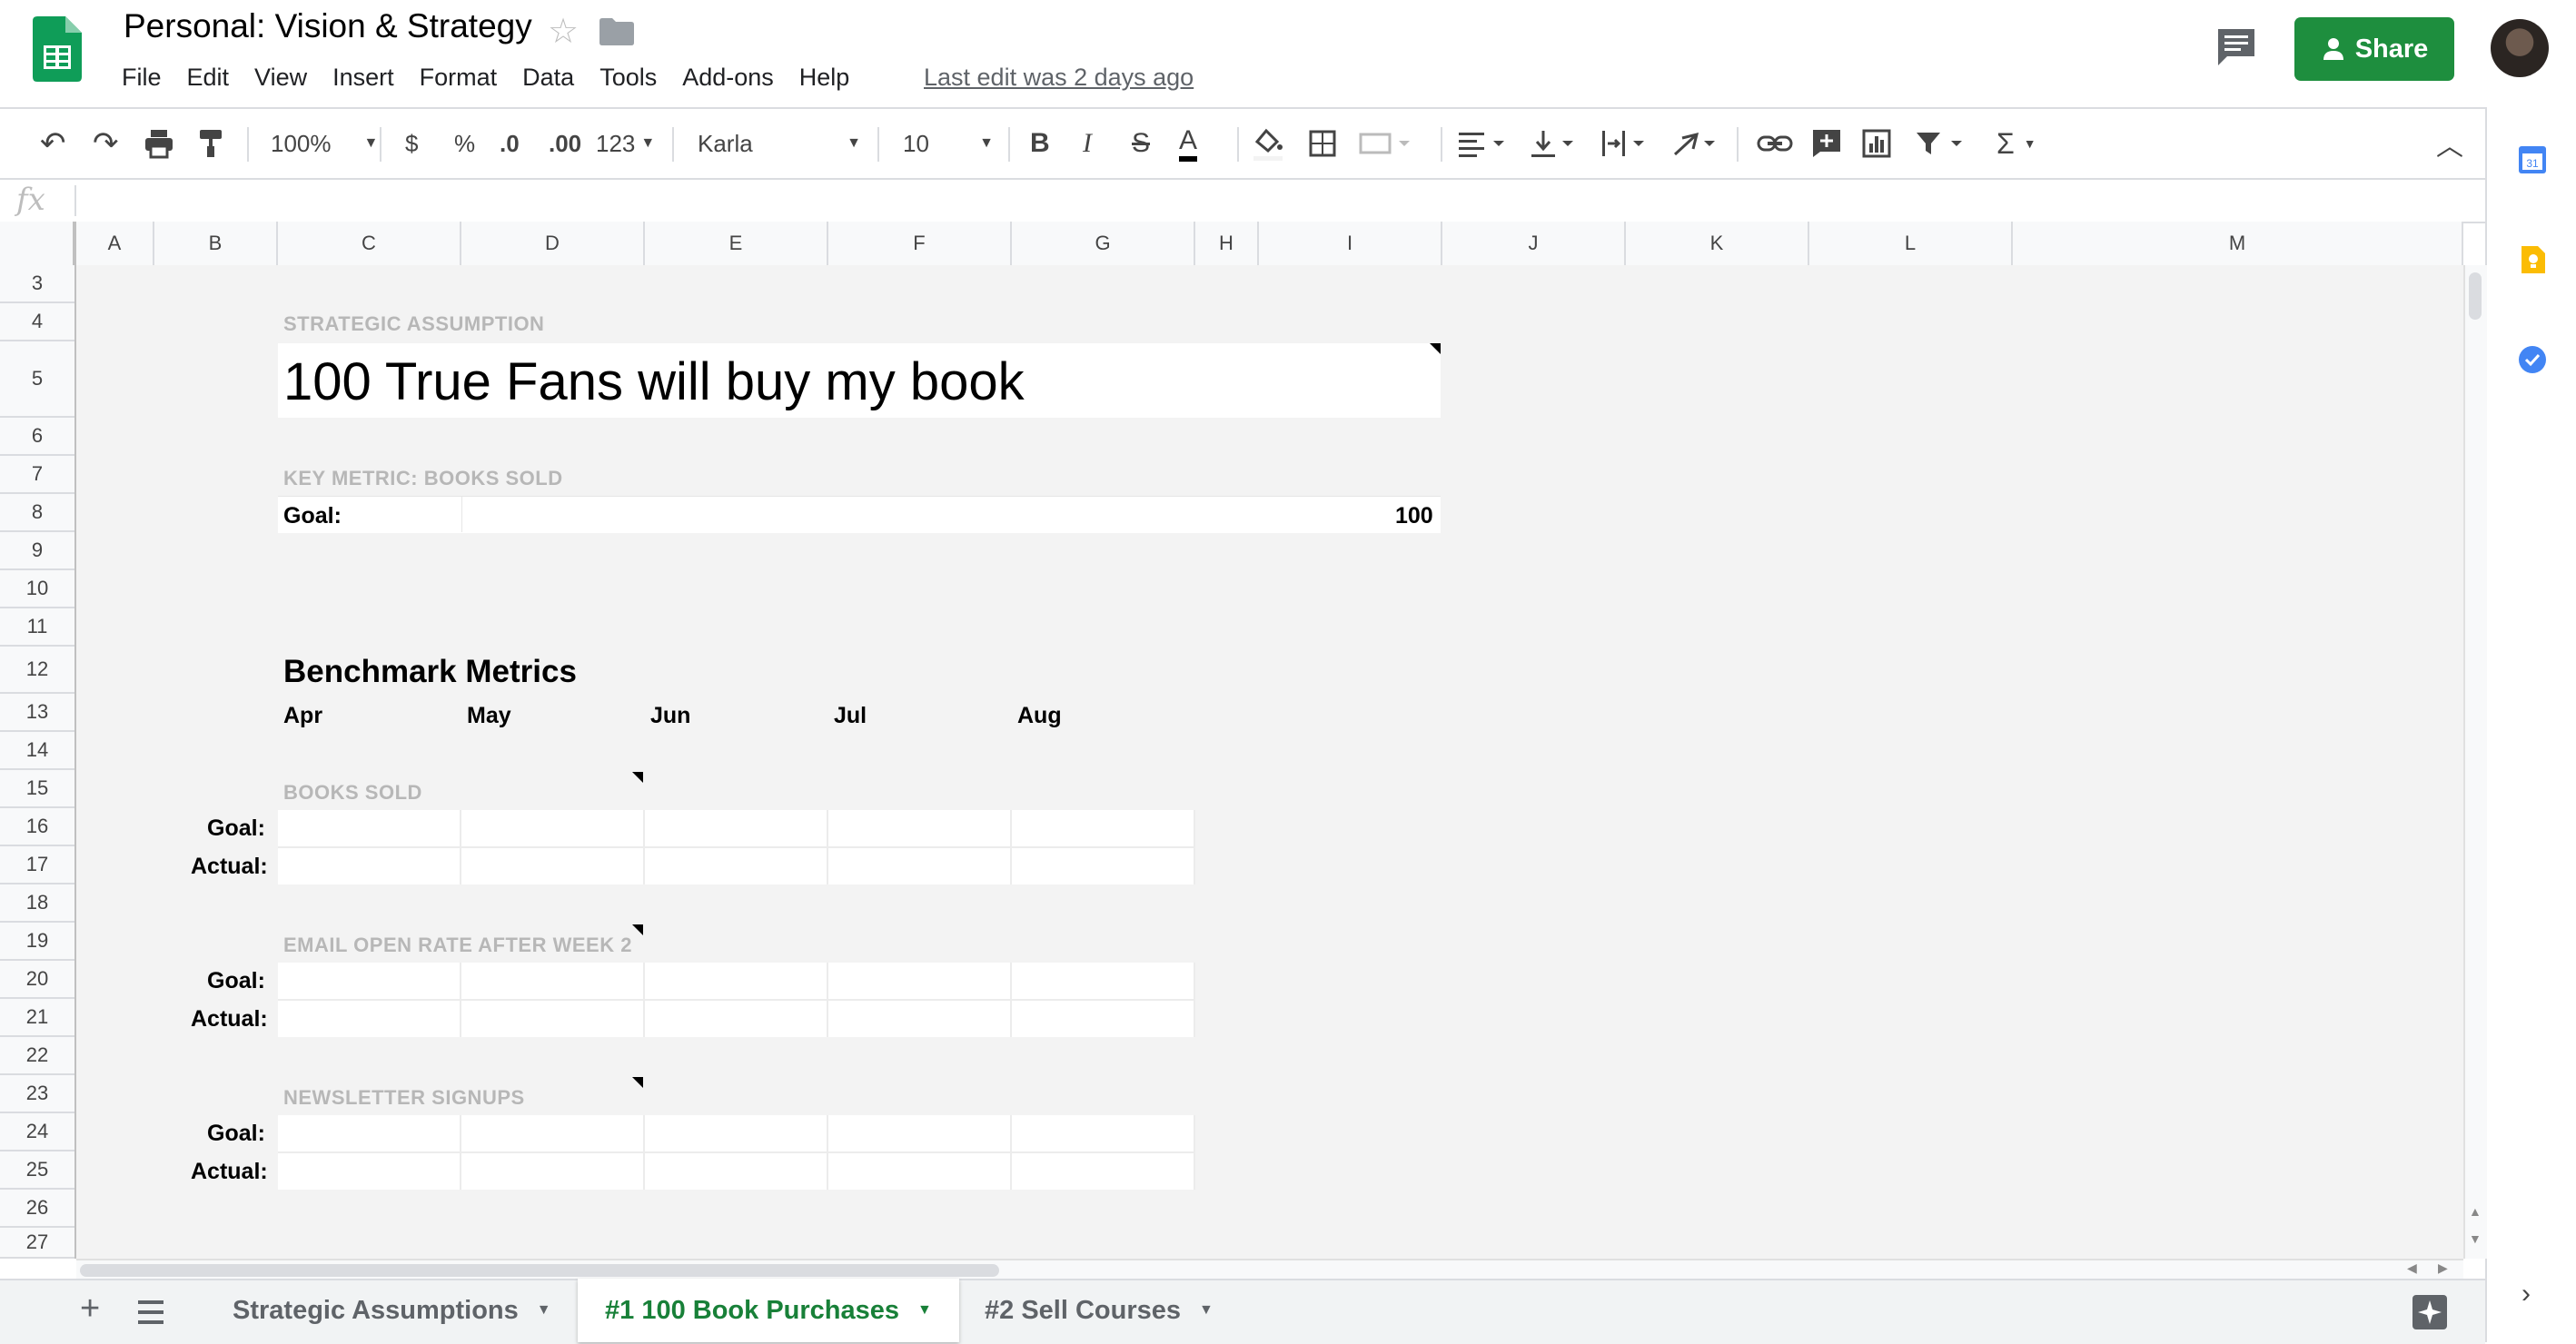  I want to click on row-18: 18, so click(37, 904).